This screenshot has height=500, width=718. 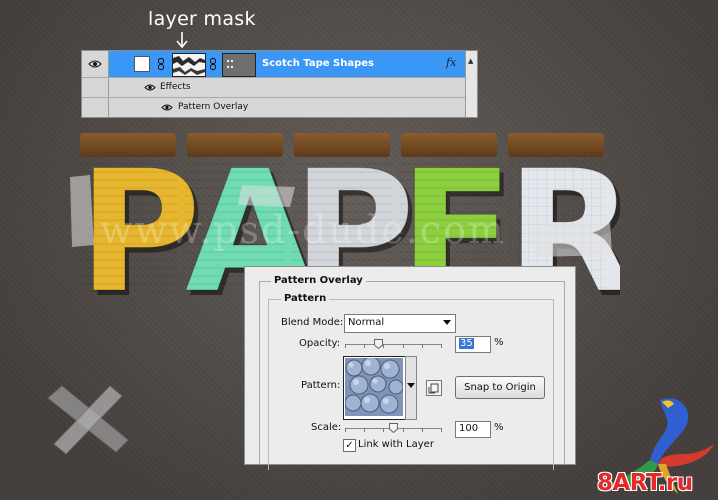 What do you see at coordinates (473, 429) in the screenshot?
I see `scale-input: 100` at bounding box center [473, 429].